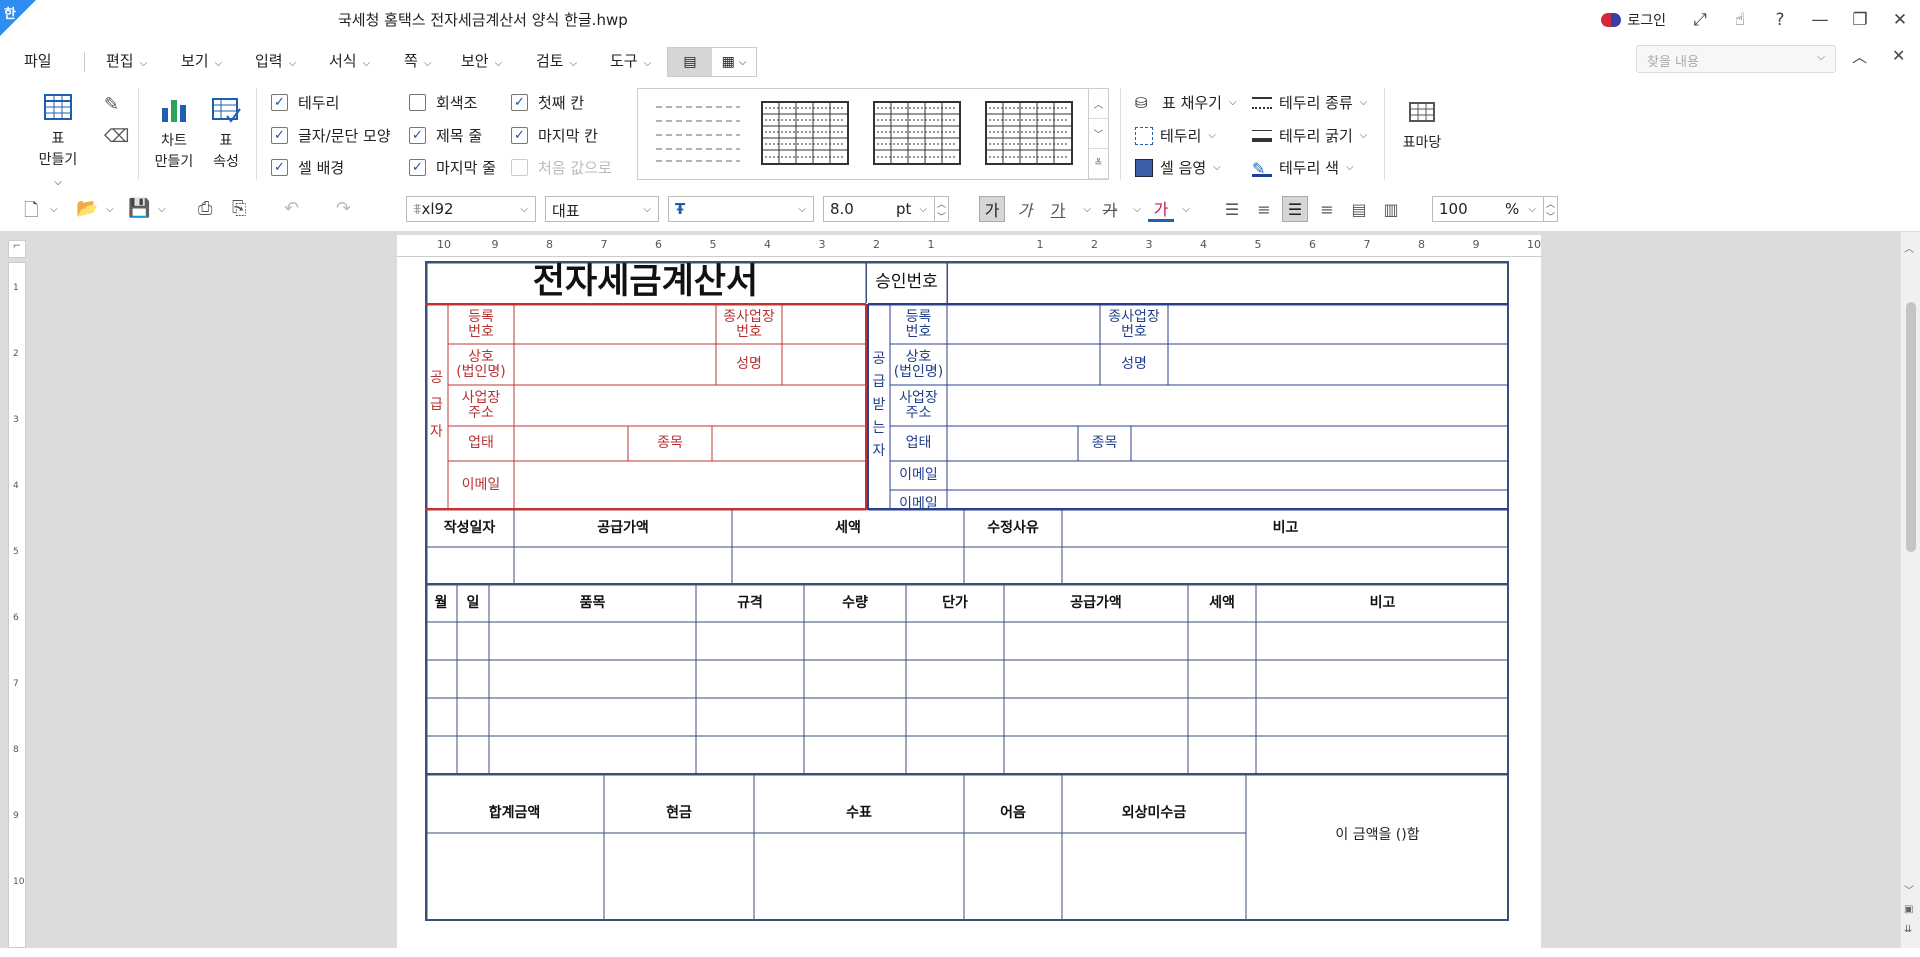 The image size is (1920, 957). Describe the element at coordinates (452, 167) in the screenshot. I see `check-last-row: ✓ 마지막 줄` at that location.